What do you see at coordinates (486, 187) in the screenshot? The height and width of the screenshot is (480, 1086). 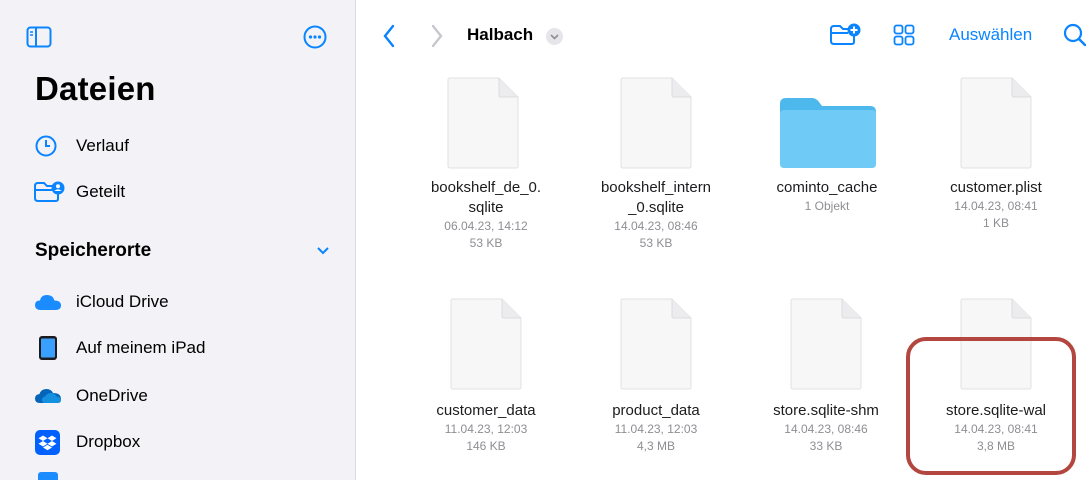 I see `file-name: bookshelf_de_0.` at bounding box center [486, 187].